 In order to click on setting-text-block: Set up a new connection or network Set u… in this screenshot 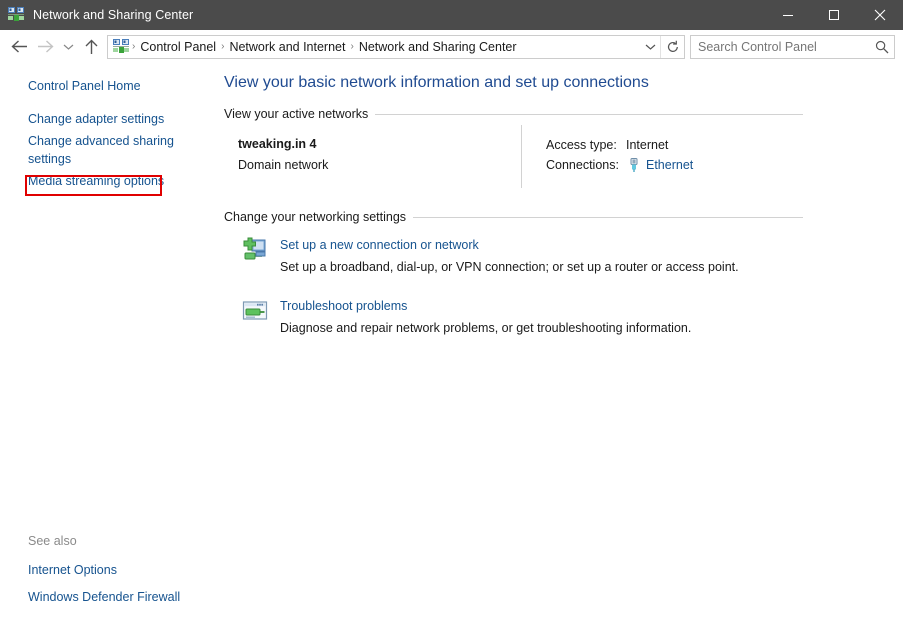, I will do `click(509, 256)`.